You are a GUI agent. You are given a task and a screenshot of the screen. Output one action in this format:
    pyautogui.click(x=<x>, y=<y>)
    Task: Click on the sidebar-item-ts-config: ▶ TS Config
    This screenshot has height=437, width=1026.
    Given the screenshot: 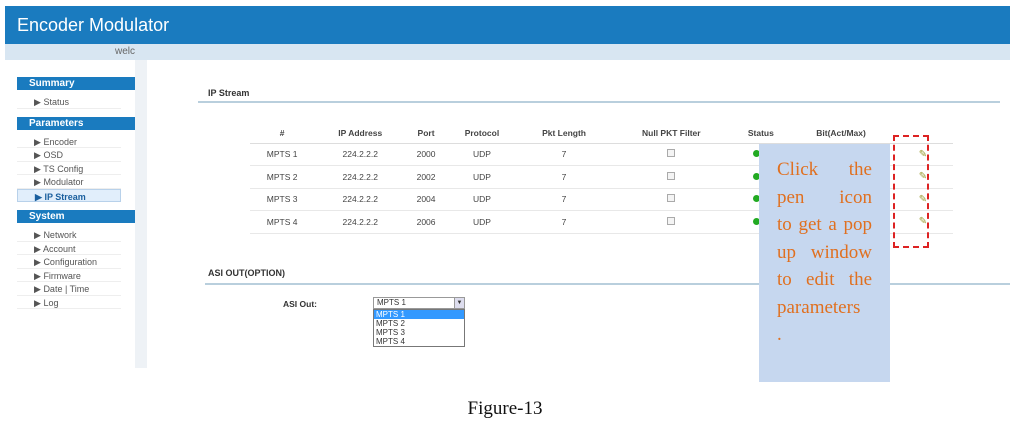 What is the action you would take?
    pyautogui.click(x=69, y=168)
    